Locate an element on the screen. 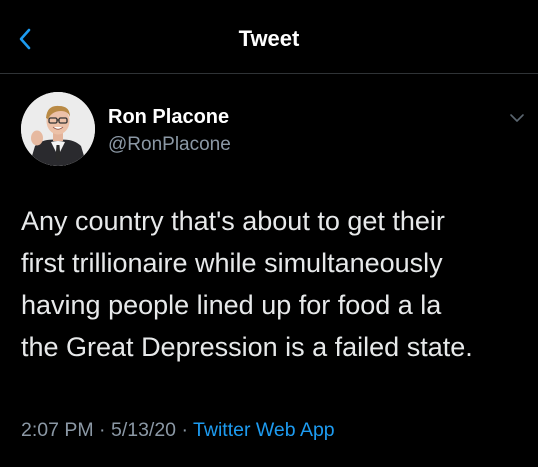 The height and width of the screenshot is (467, 538). tweet-source-link: Twitter Web App is located at coordinates (264, 430).